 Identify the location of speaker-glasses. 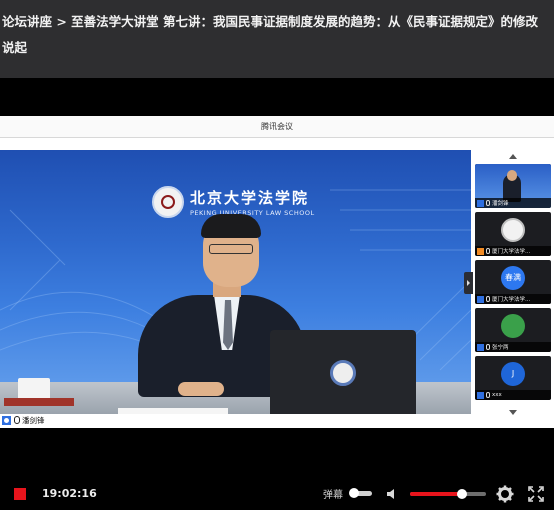
(231, 249).